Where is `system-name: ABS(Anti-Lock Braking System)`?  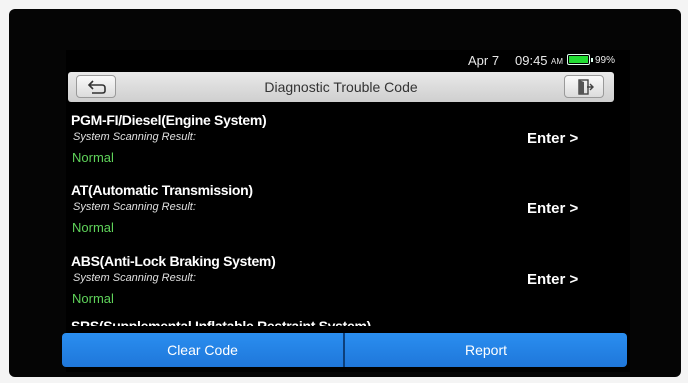 system-name: ABS(Anti-Lock Braking System) is located at coordinates (173, 261).